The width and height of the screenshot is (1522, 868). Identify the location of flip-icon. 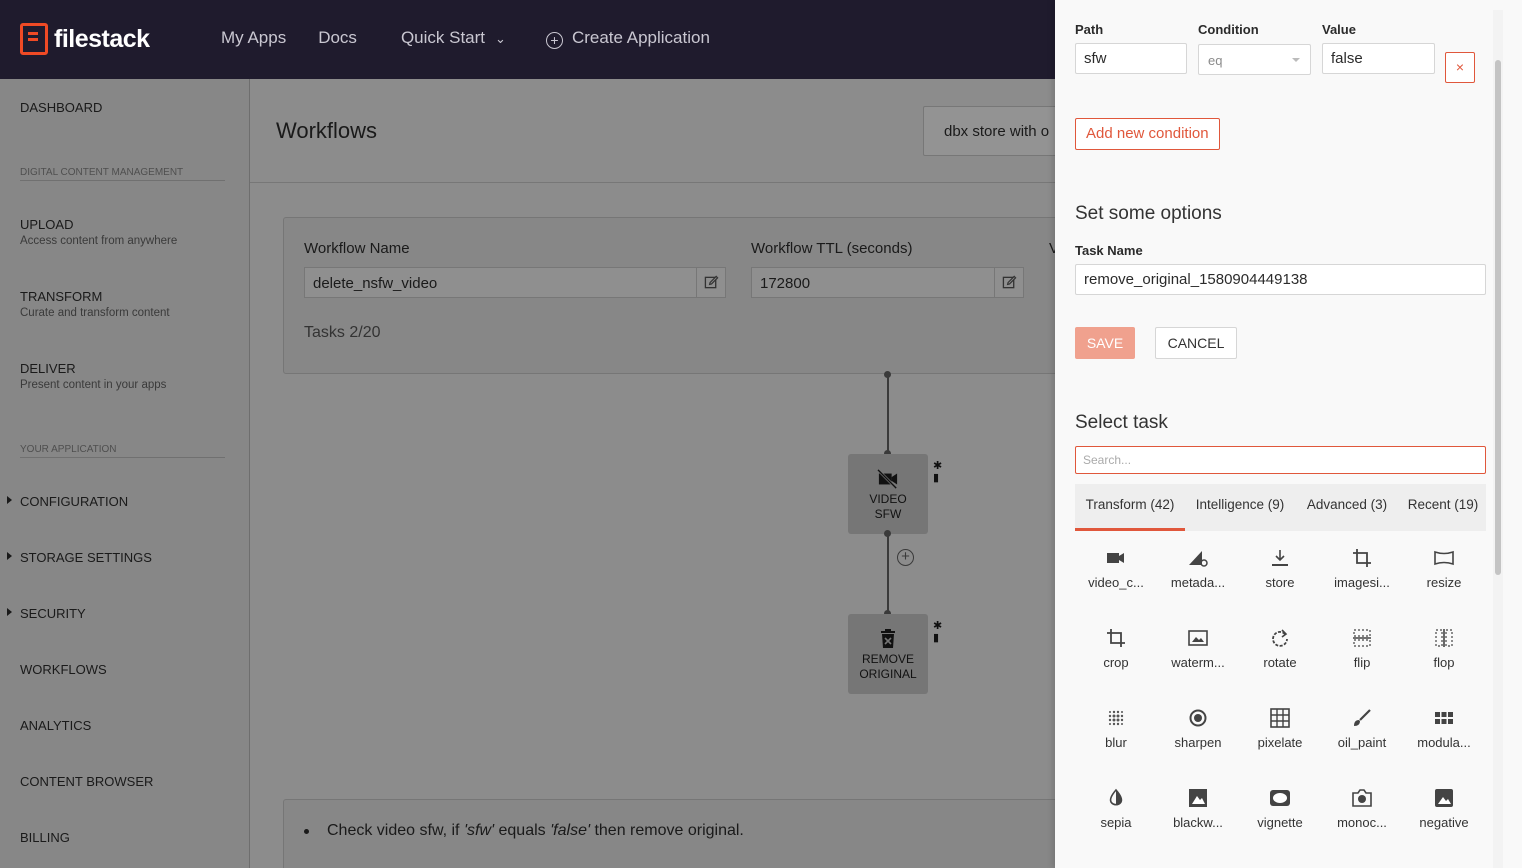
(1362, 638).